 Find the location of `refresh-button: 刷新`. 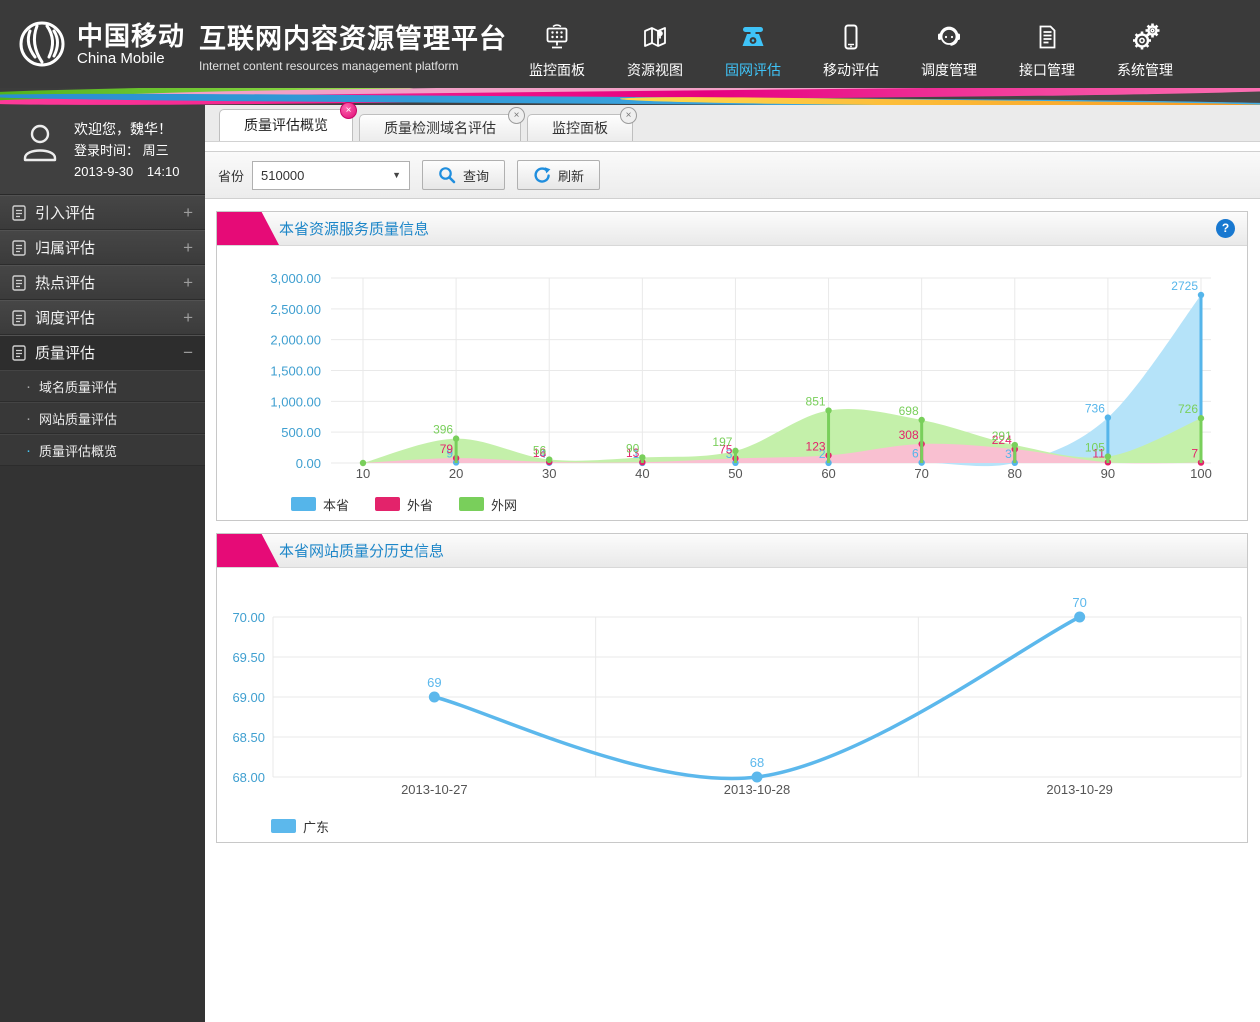

refresh-button: 刷新 is located at coordinates (559, 175).